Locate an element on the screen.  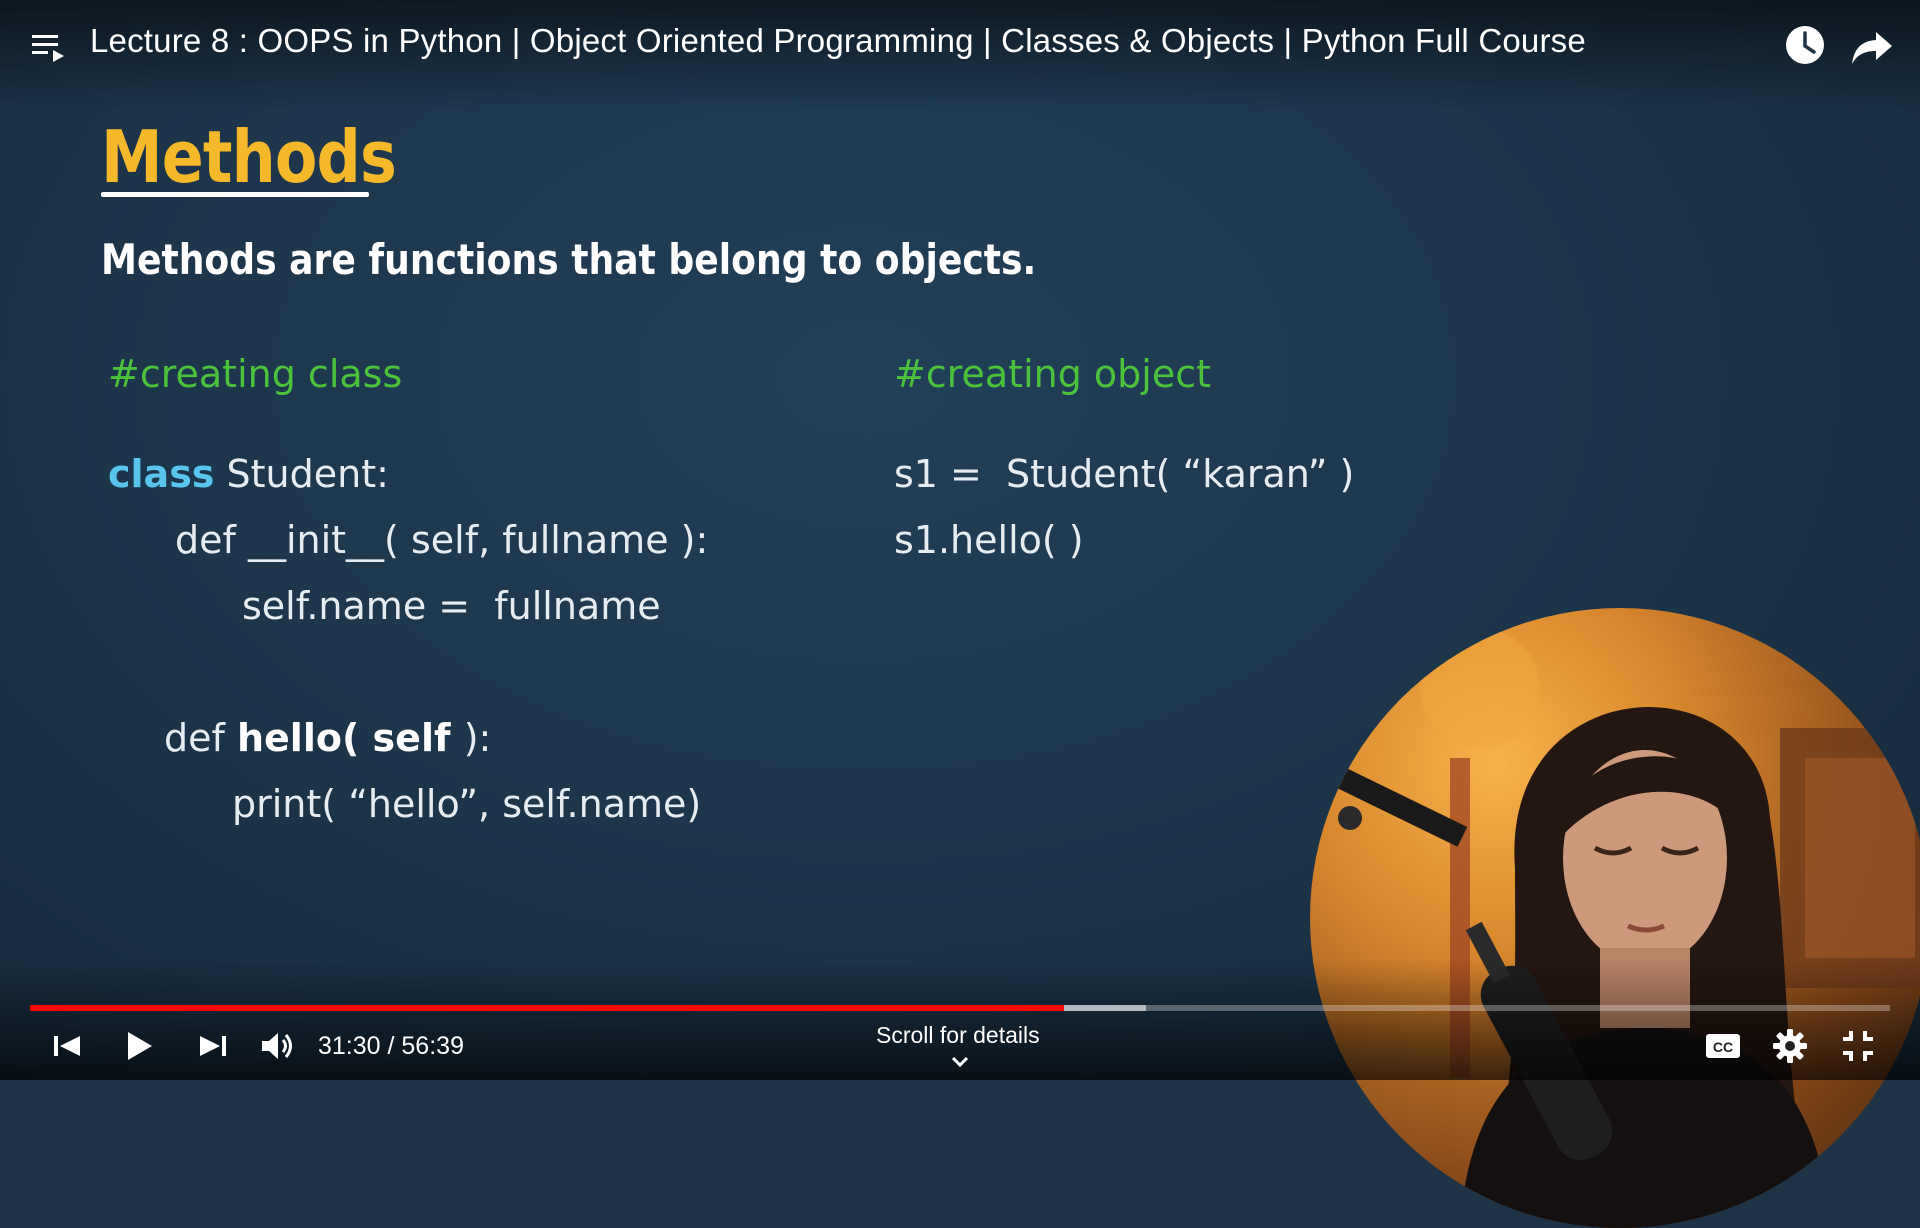
class-keyword: class is located at coordinates (161, 474).